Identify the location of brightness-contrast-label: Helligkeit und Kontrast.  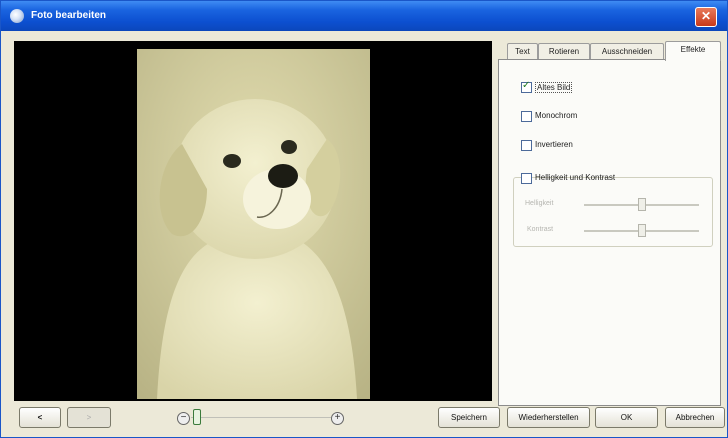
(575, 177).